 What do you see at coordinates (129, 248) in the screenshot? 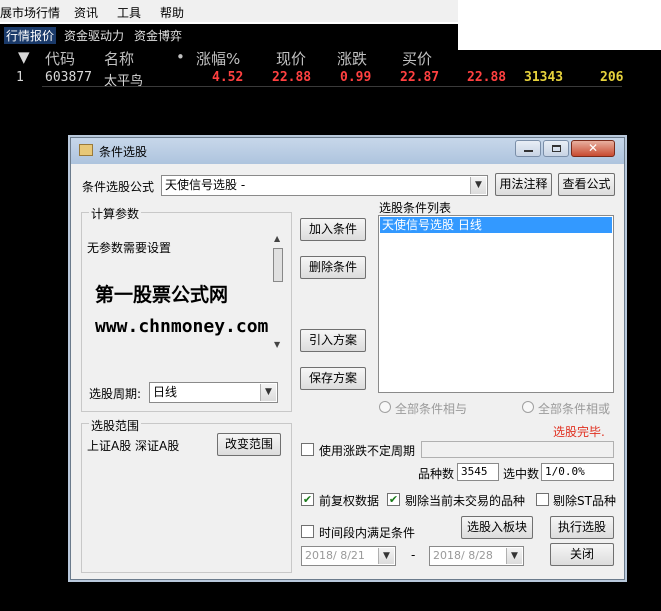
I see `no-params-text: 无参数需要设置` at bounding box center [129, 248].